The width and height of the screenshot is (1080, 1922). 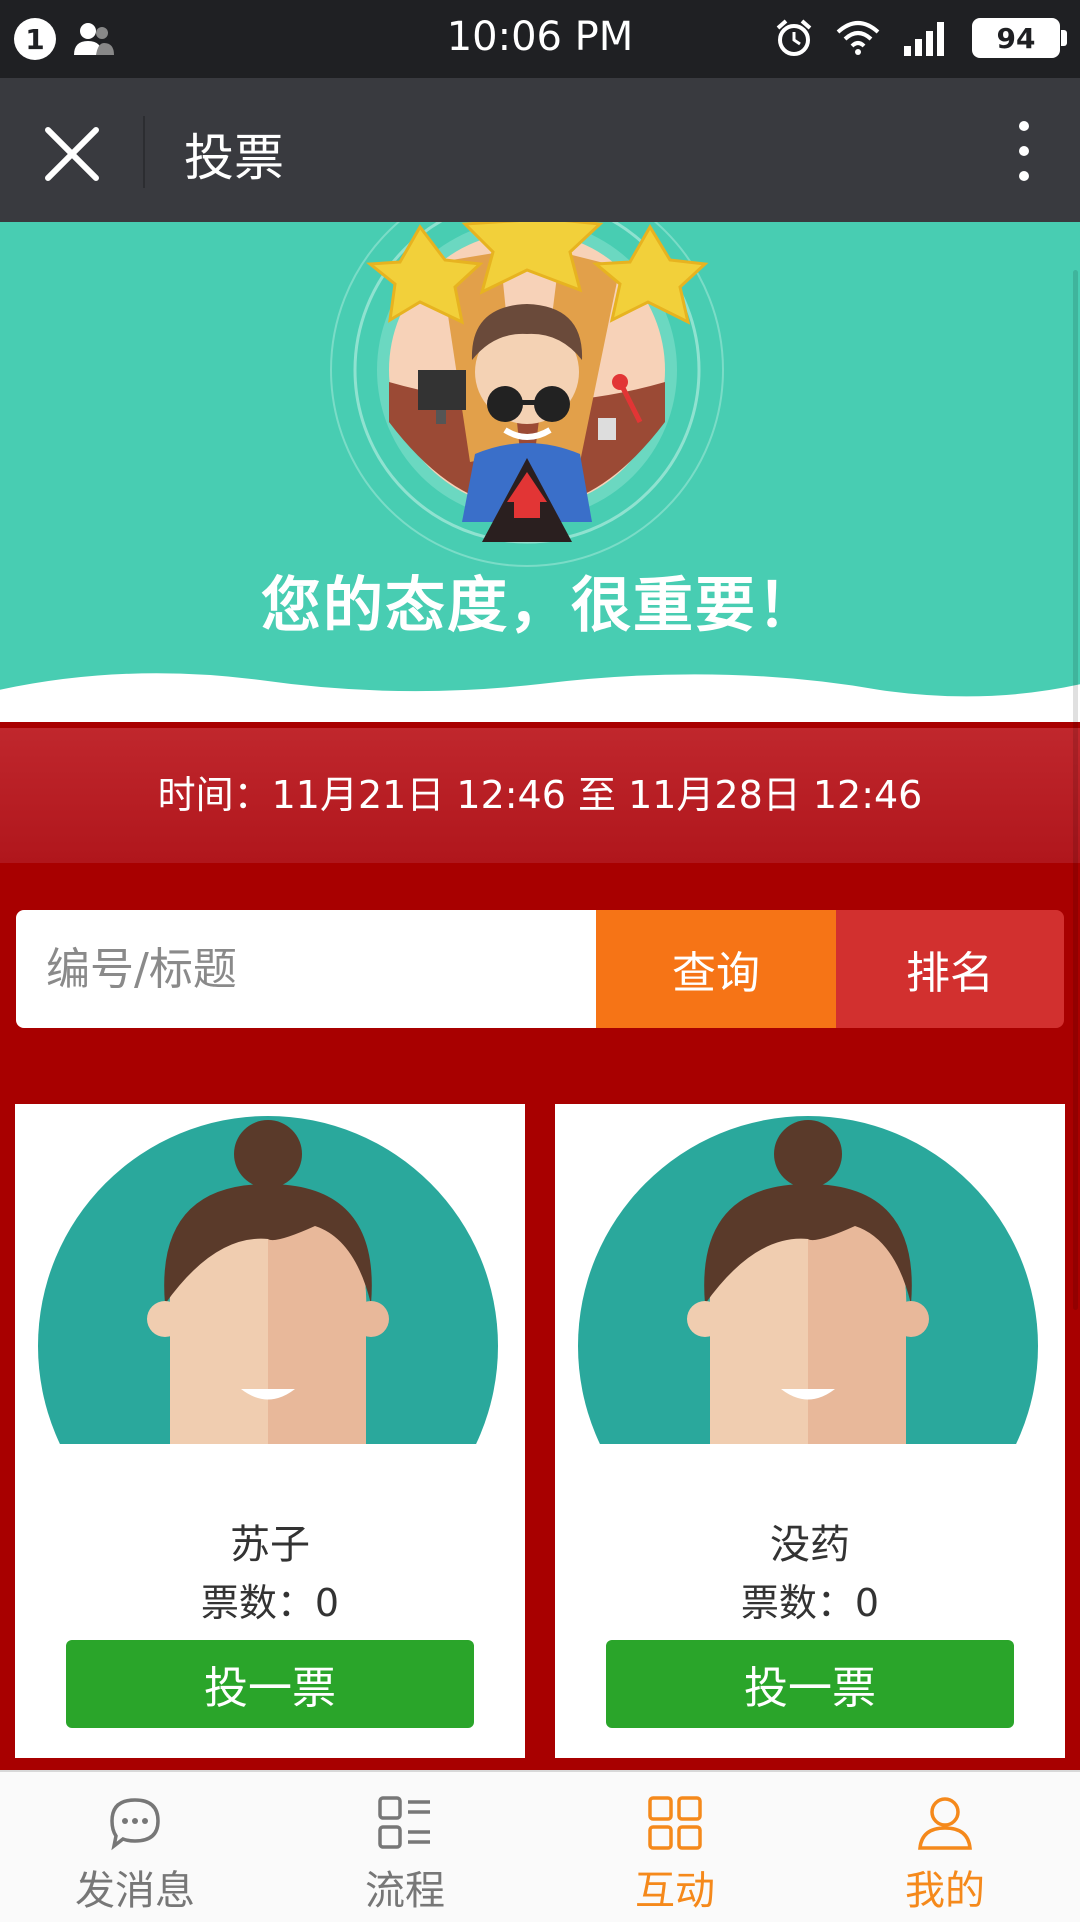 What do you see at coordinates (405, 1891) in the screenshot?
I see `tab-label: 流程` at bounding box center [405, 1891].